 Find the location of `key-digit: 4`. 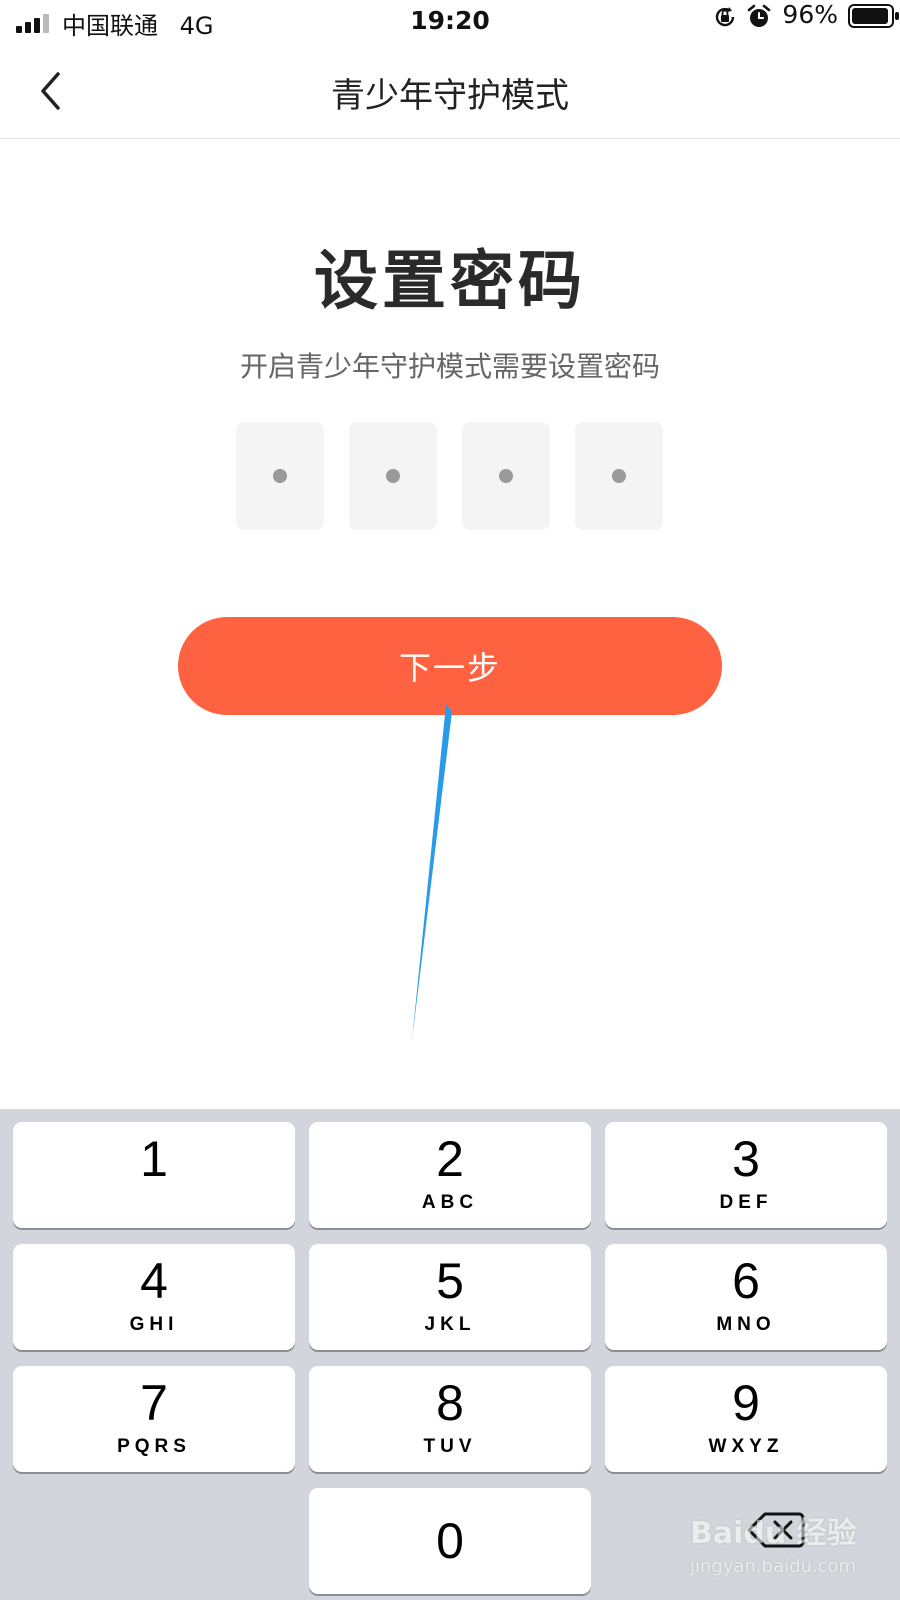

key-digit: 4 is located at coordinates (154, 1281).